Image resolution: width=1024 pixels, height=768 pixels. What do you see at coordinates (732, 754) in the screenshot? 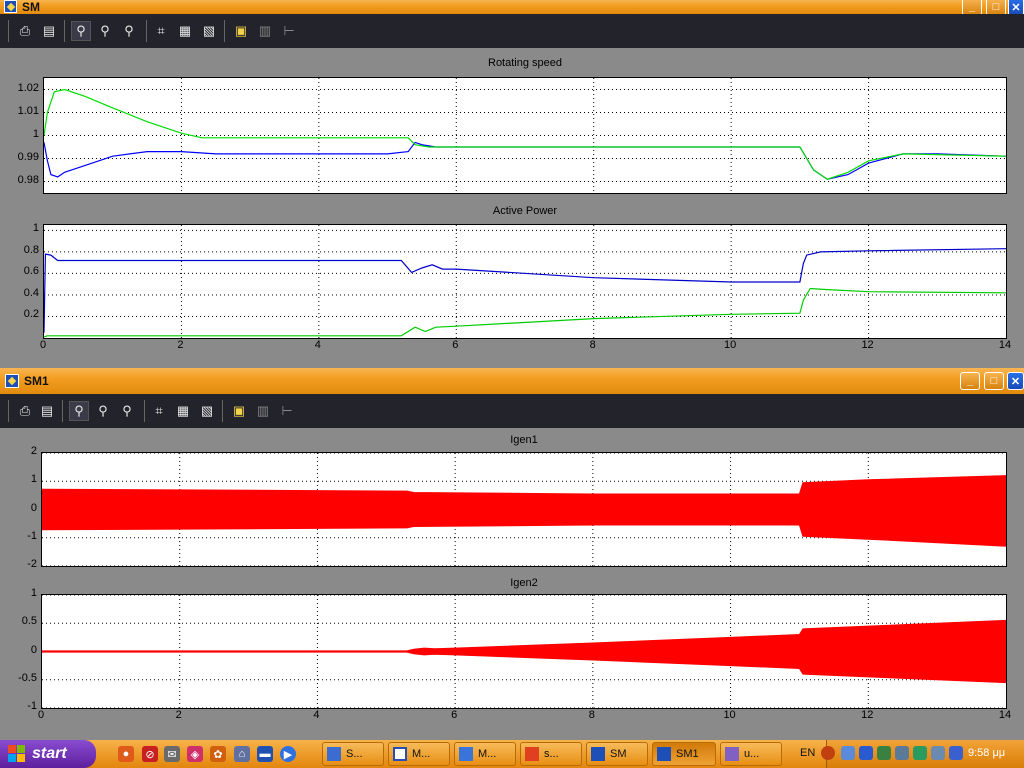
I see `app-icon` at bounding box center [732, 754].